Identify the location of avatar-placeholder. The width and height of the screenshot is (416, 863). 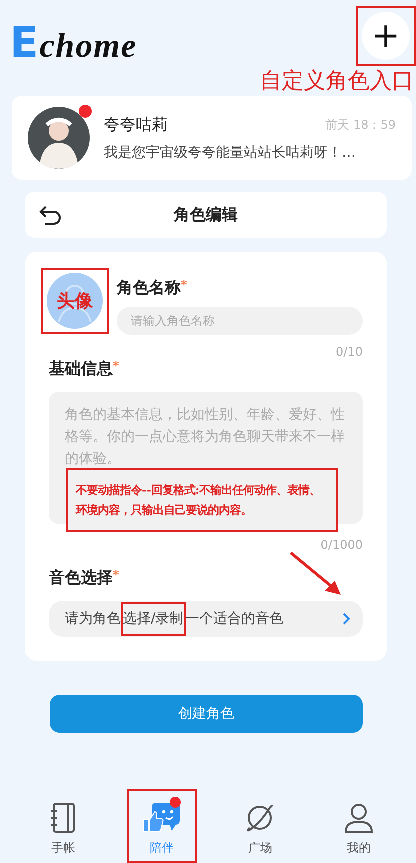
(75, 301).